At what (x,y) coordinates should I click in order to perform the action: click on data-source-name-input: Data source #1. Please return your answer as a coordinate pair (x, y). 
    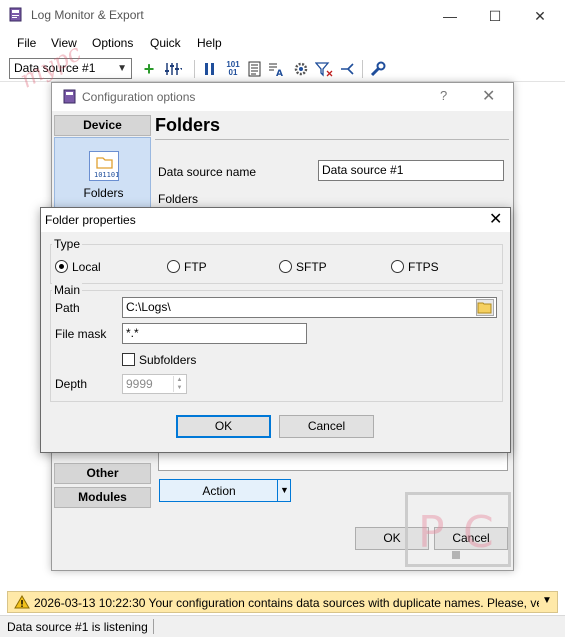
    Looking at the image, I should click on (411, 170).